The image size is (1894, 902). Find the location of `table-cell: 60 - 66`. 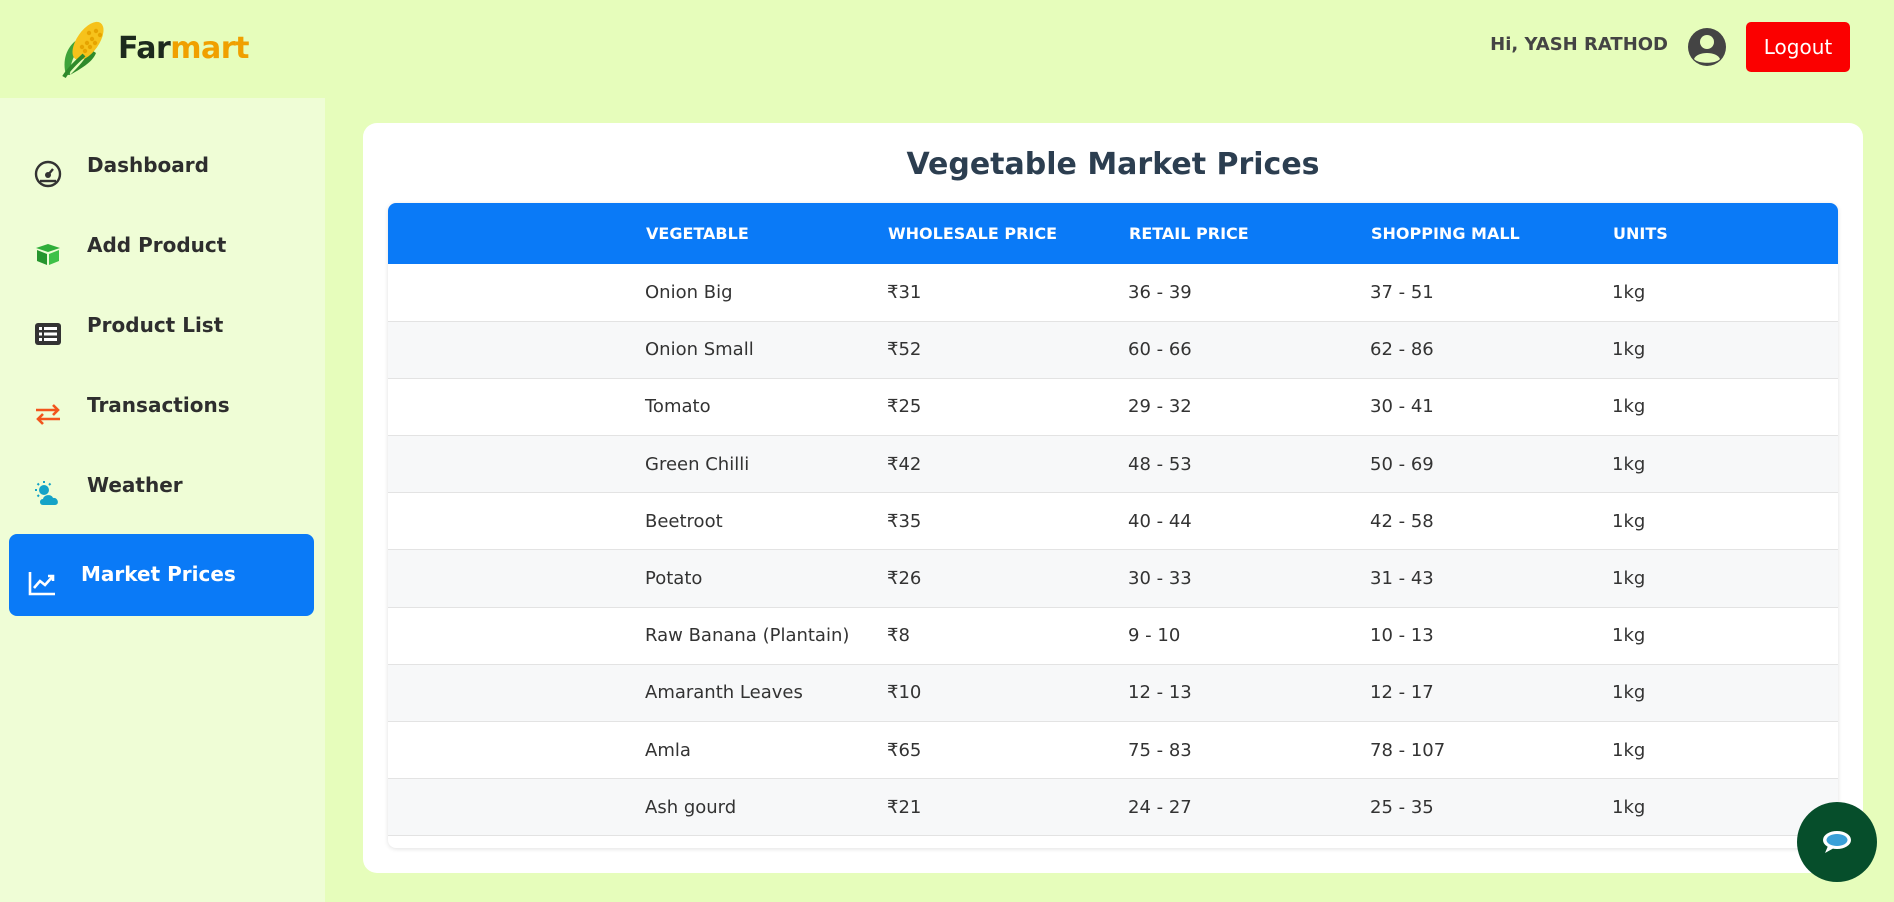

table-cell: 60 - 66 is located at coordinates (1160, 350).